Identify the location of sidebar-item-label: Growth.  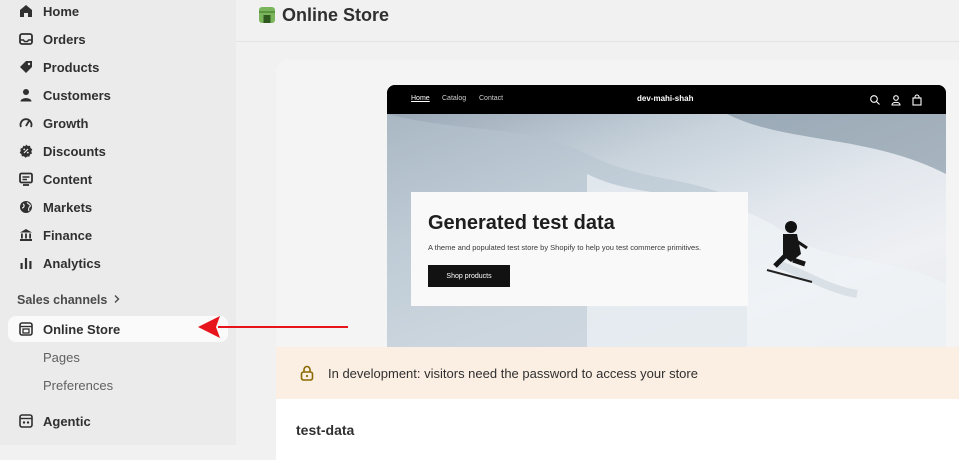
(66, 123).